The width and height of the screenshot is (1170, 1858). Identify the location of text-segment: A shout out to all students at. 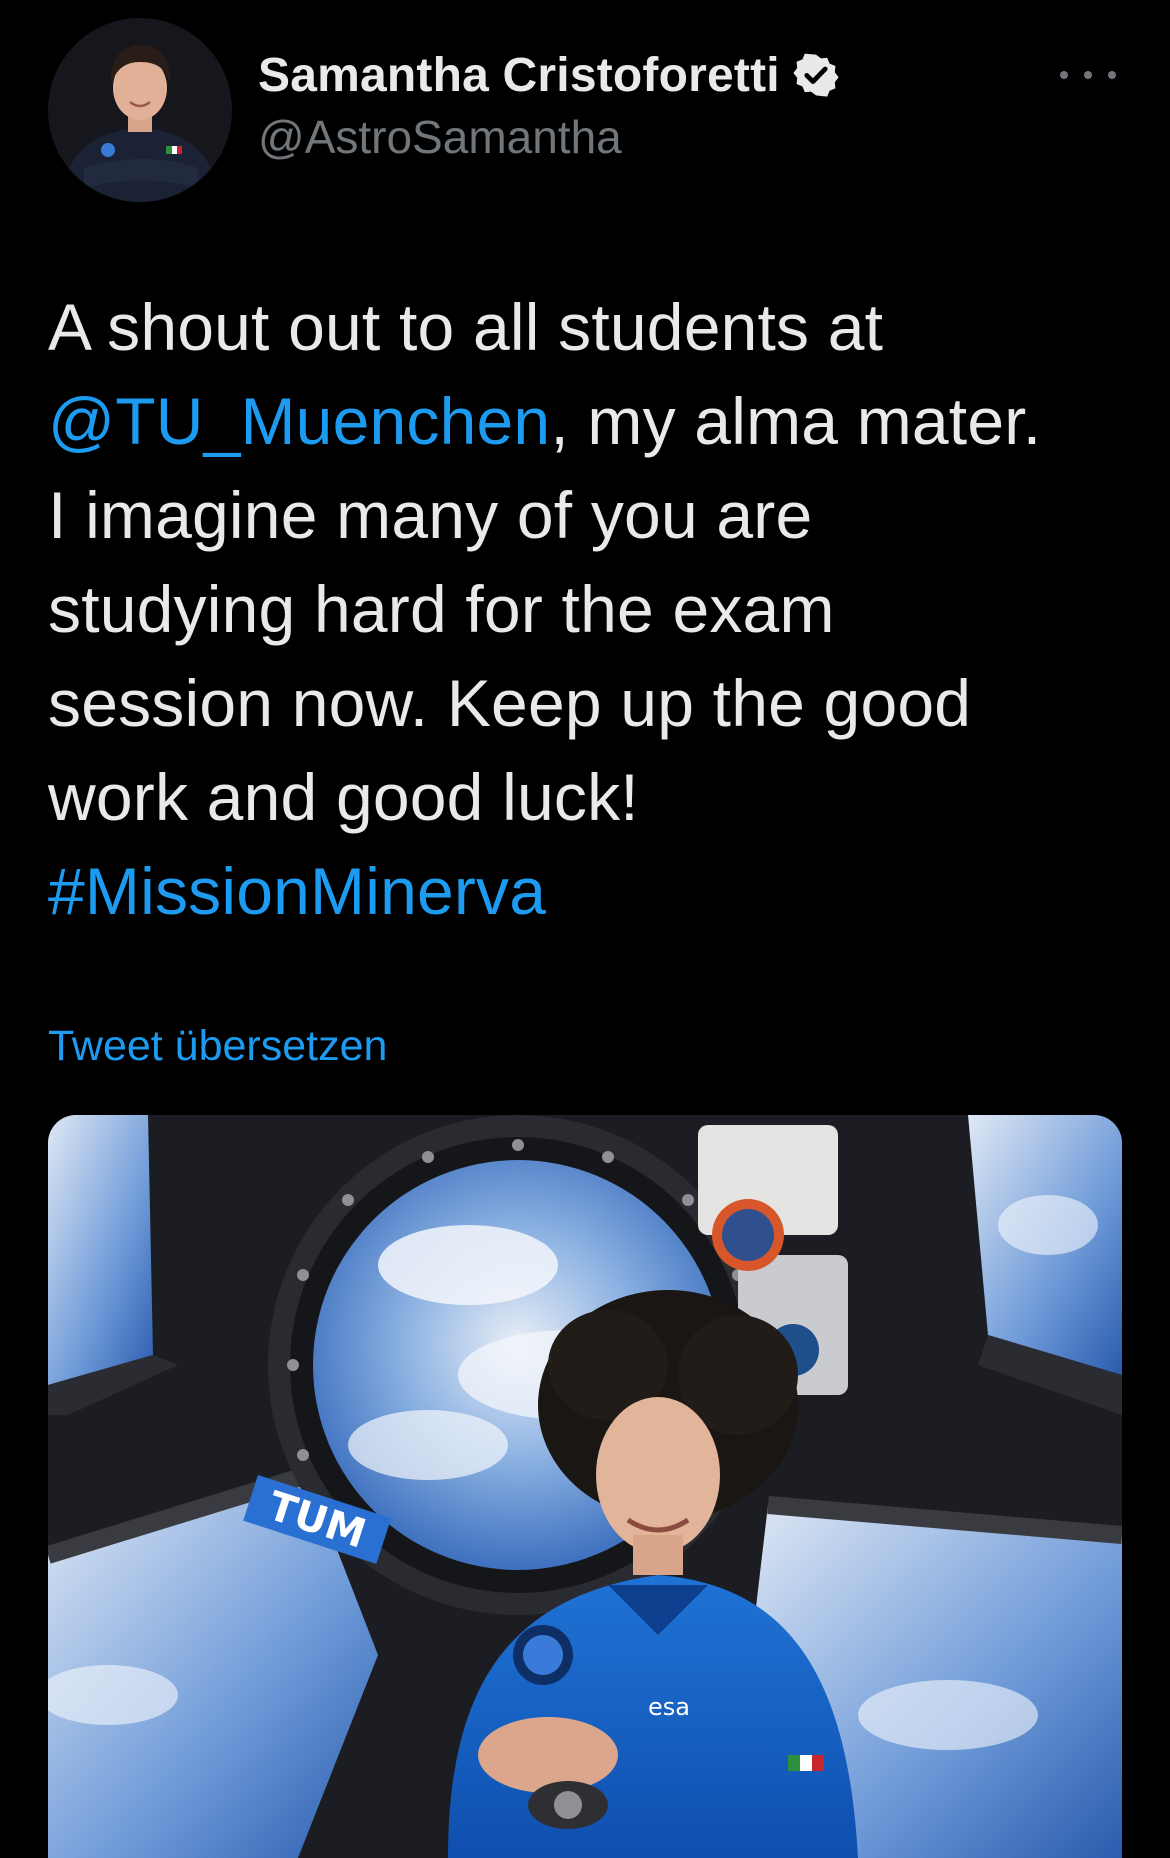
(466, 327).